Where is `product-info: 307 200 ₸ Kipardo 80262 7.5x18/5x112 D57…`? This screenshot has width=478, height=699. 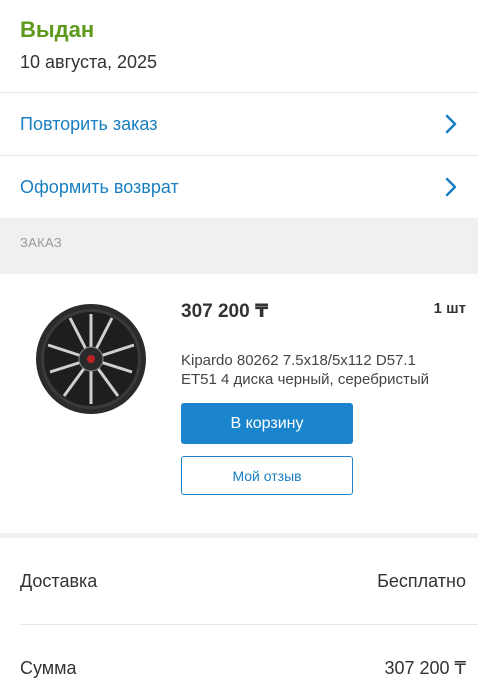
product-info: 307 200 ₸ Kipardo 80262 7.5x18/5x112 D57… is located at coordinates (305, 397).